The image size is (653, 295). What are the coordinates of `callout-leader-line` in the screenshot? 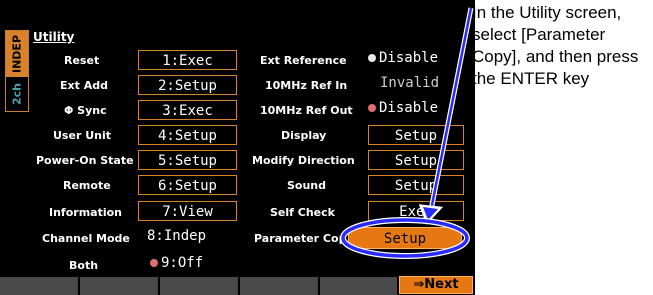 It's located at (446, 116).